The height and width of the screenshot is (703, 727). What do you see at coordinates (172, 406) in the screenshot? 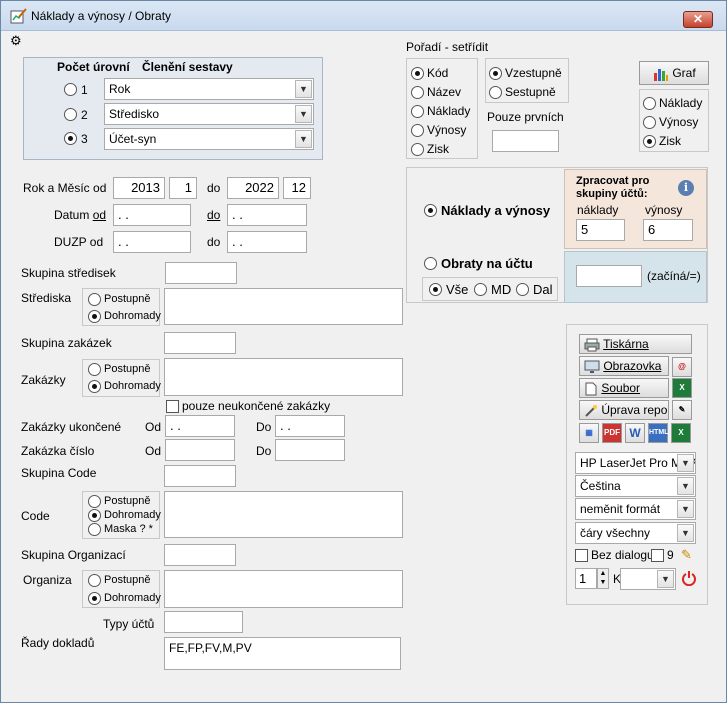
I see `unfinished-orders-checkbox` at bounding box center [172, 406].